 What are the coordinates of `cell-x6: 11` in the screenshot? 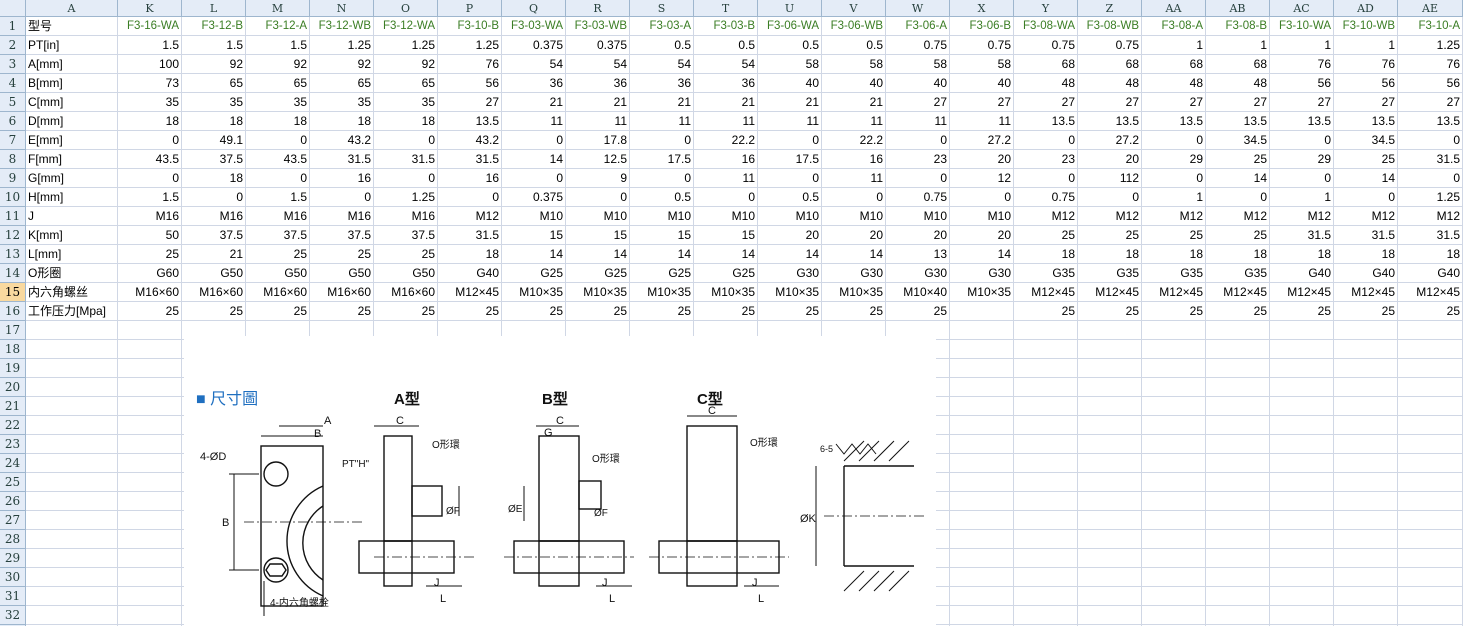 It's located at (982, 121).